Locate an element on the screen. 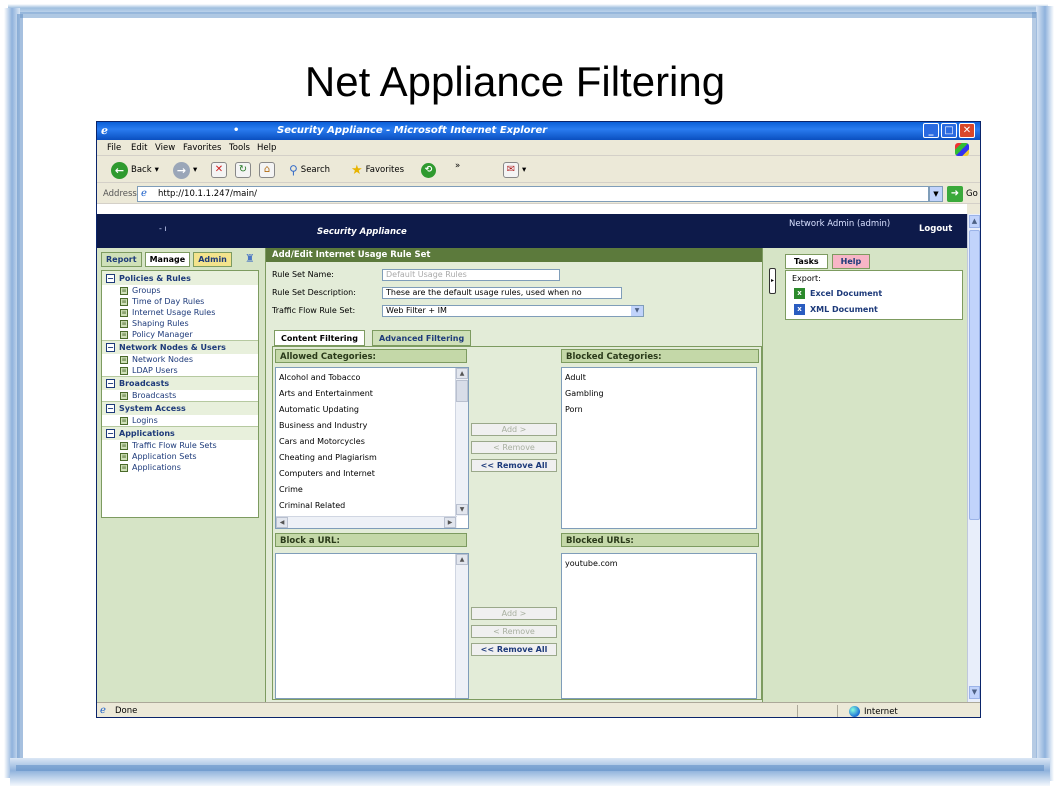  add-category-button: Add > is located at coordinates (514, 429).